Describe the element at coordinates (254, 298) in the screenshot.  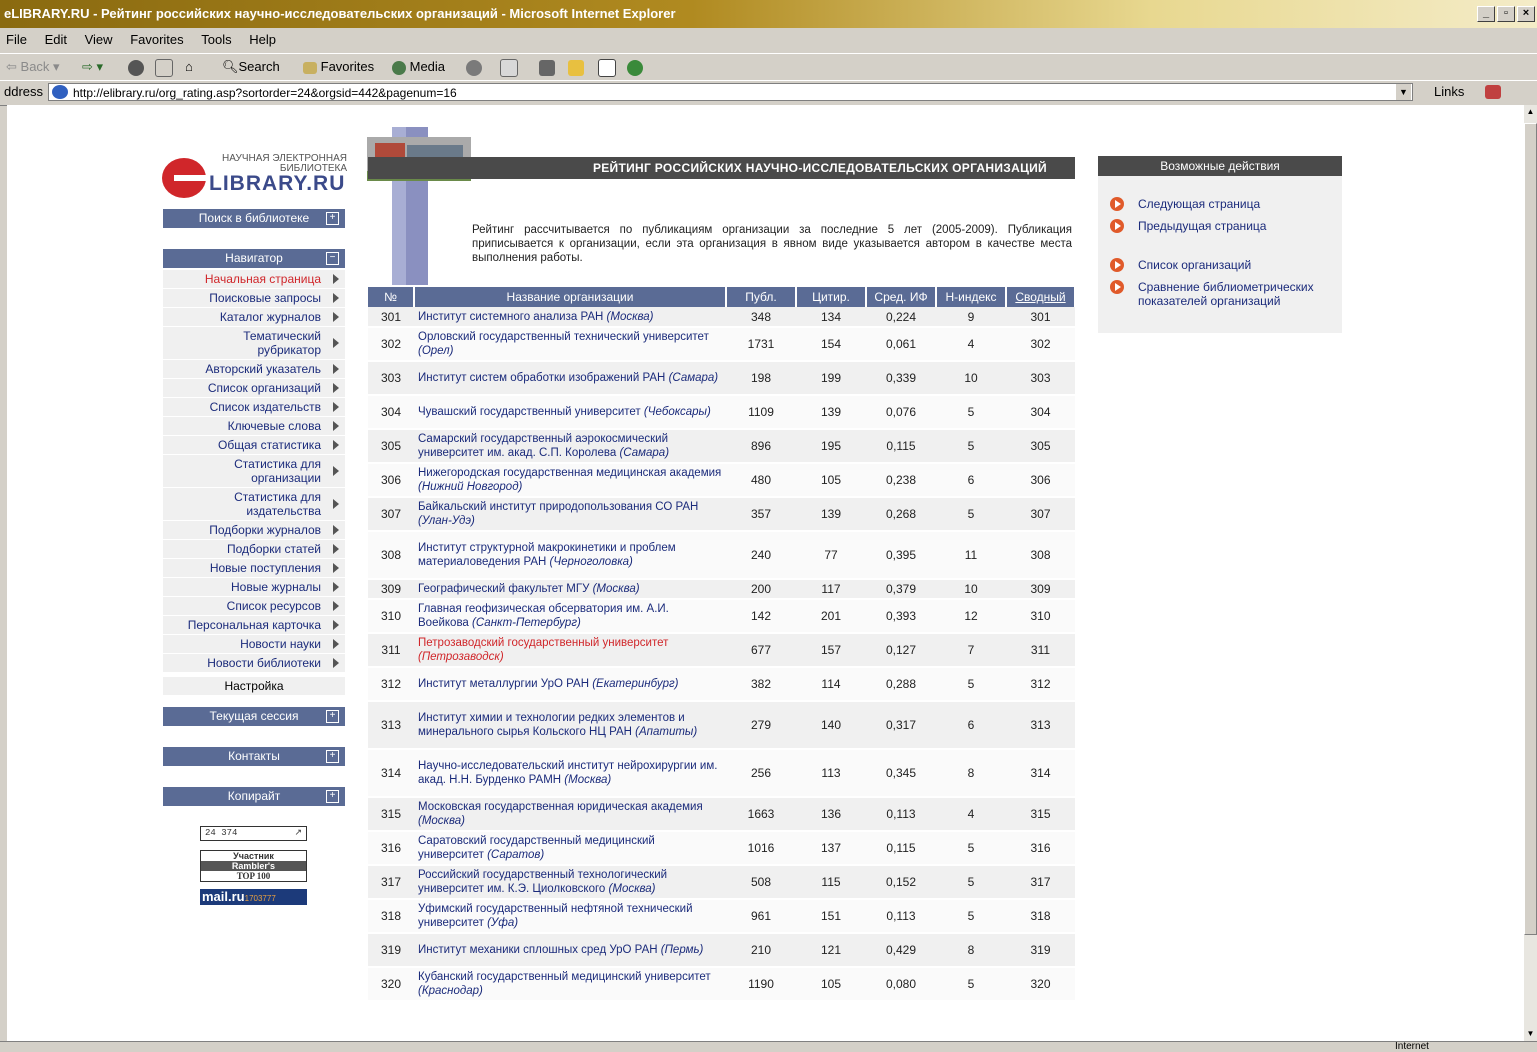
I see `nav-search-queries: Поисковые запросы` at that location.